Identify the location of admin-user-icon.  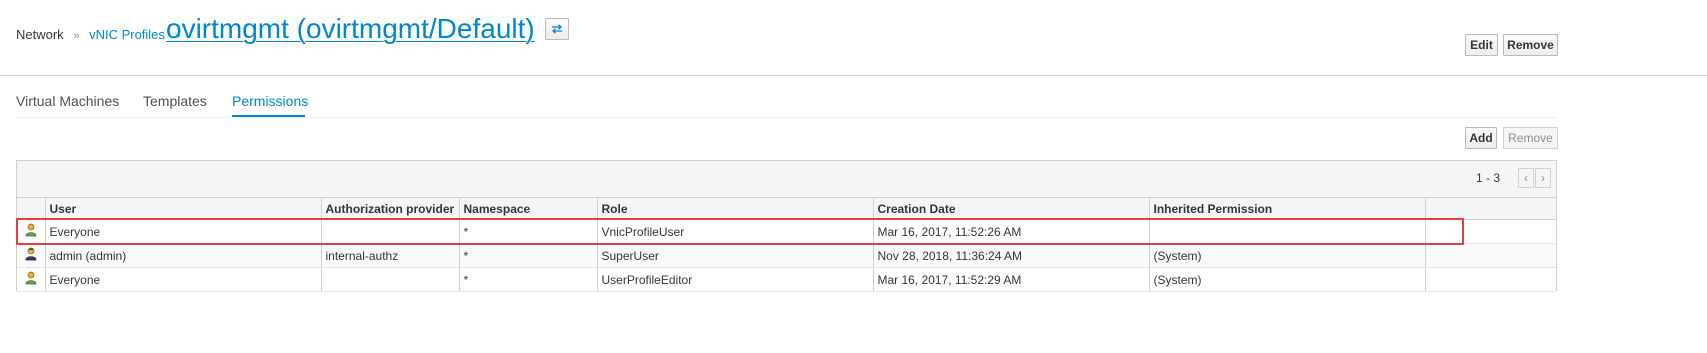
(31, 254).